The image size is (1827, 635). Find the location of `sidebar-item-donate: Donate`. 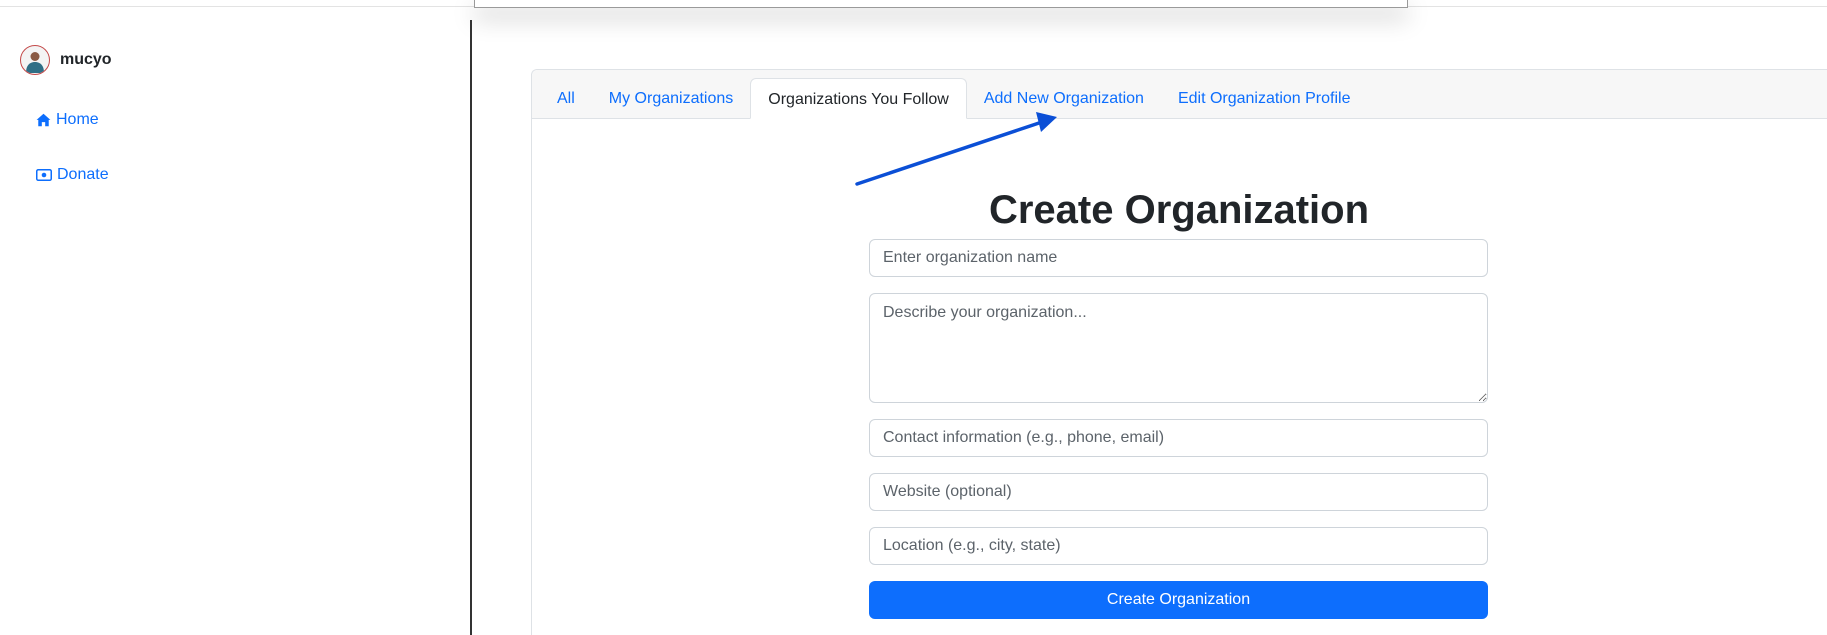

sidebar-item-donate: Donate is located at coordinates (72, 175).